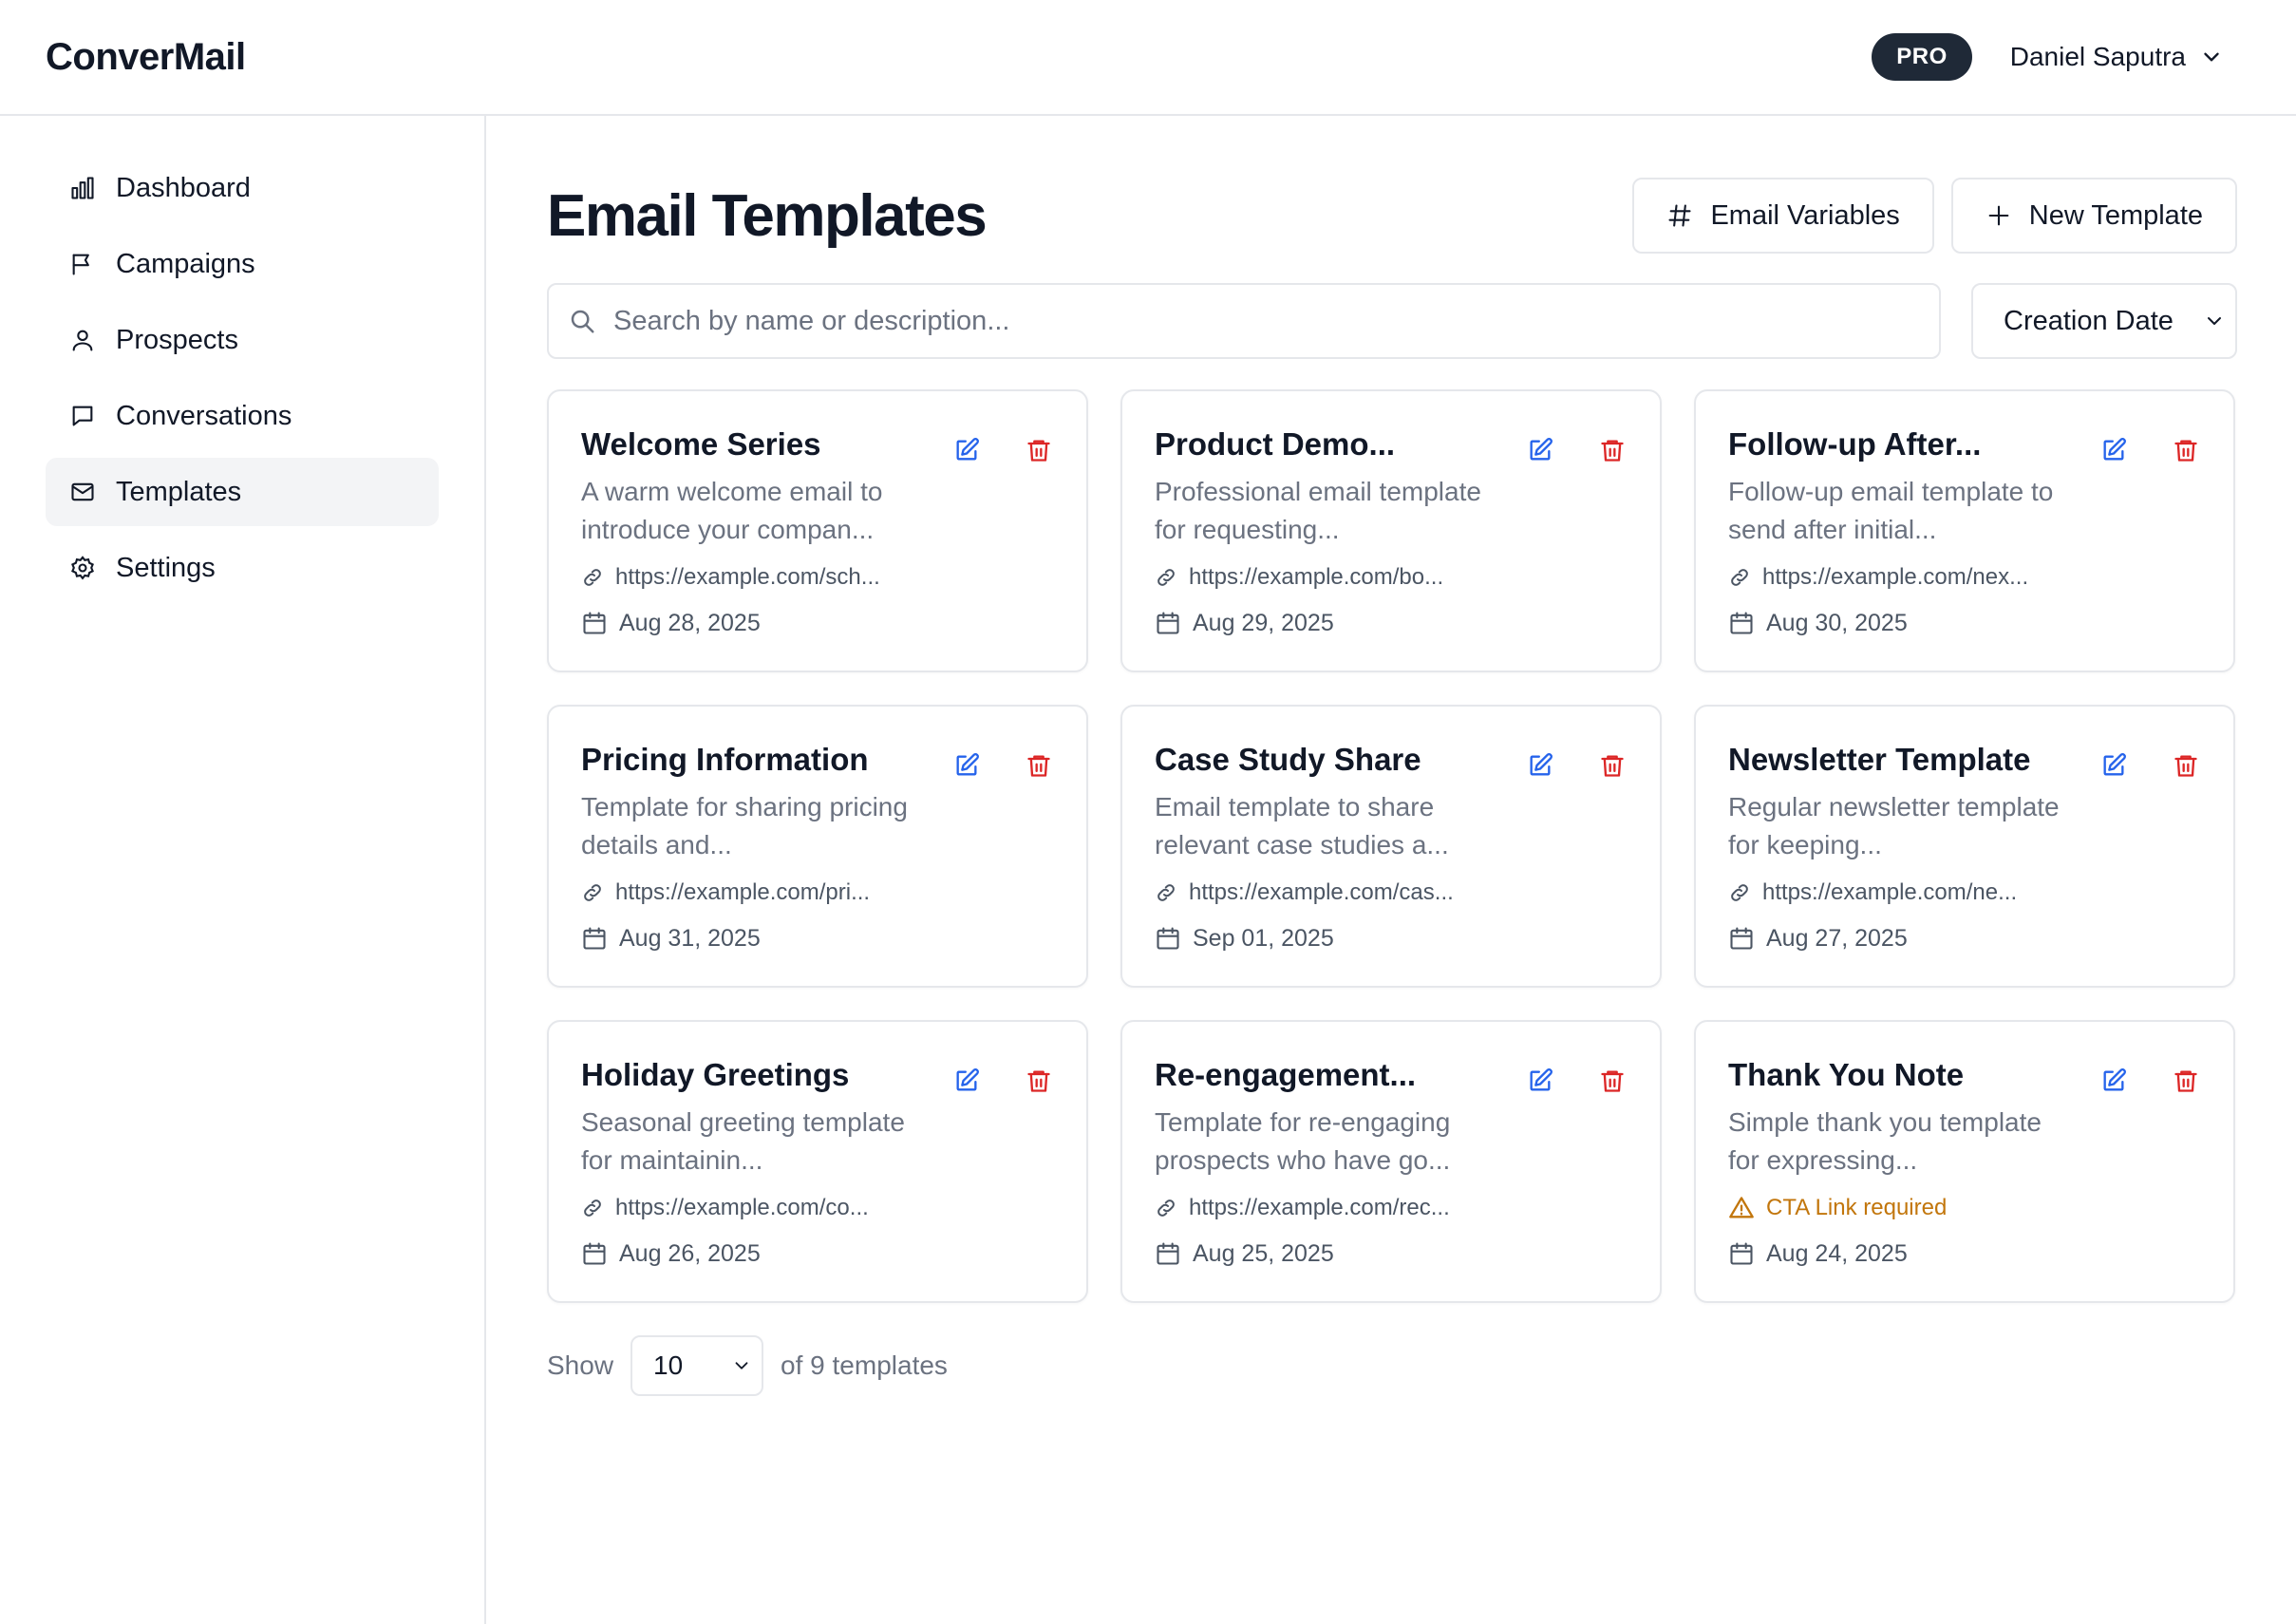 The height and width of the screenshot is (1624, 2296). What do you see at coordinates (725, 759) in the screenshot?
I see `template-title: Pricing Information` at bounding box center [725, 759].